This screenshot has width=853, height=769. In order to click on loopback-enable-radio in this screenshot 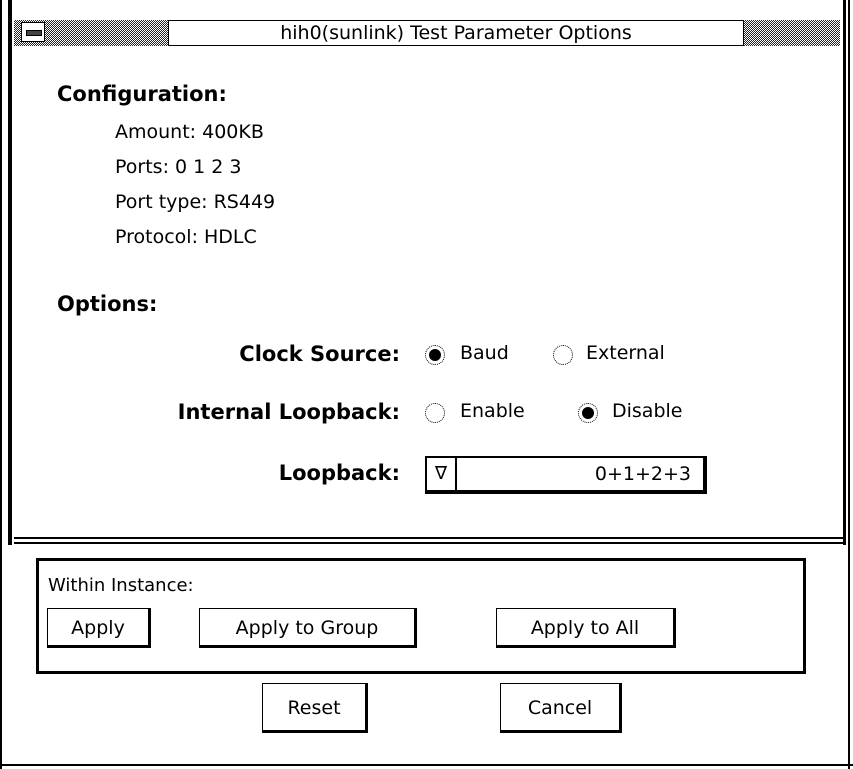, I will do `click(435, 413)`.